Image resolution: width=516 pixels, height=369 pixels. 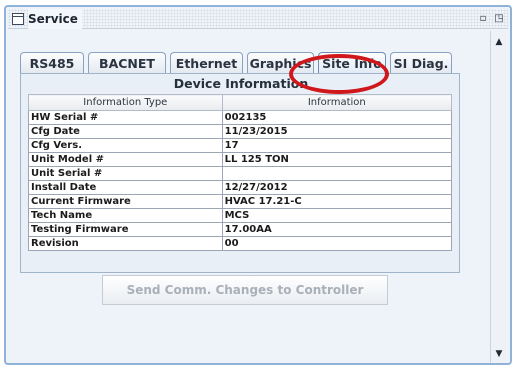 What do you see at coordinates (55, 19) in the screenshot?
I see `window-title: Service` at bounding box center [55, 19].